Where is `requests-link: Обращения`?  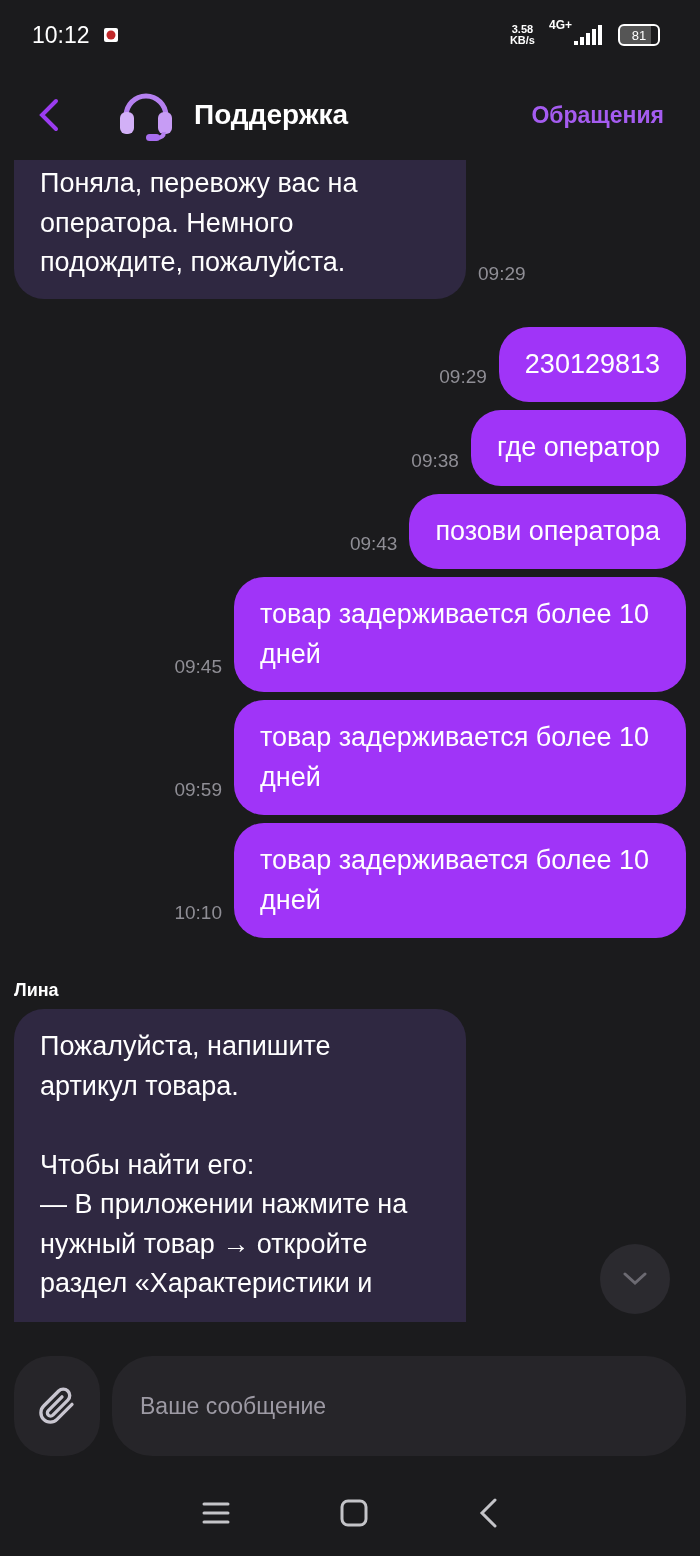 requests-link: Обращения is located at coordinates (597, 115).